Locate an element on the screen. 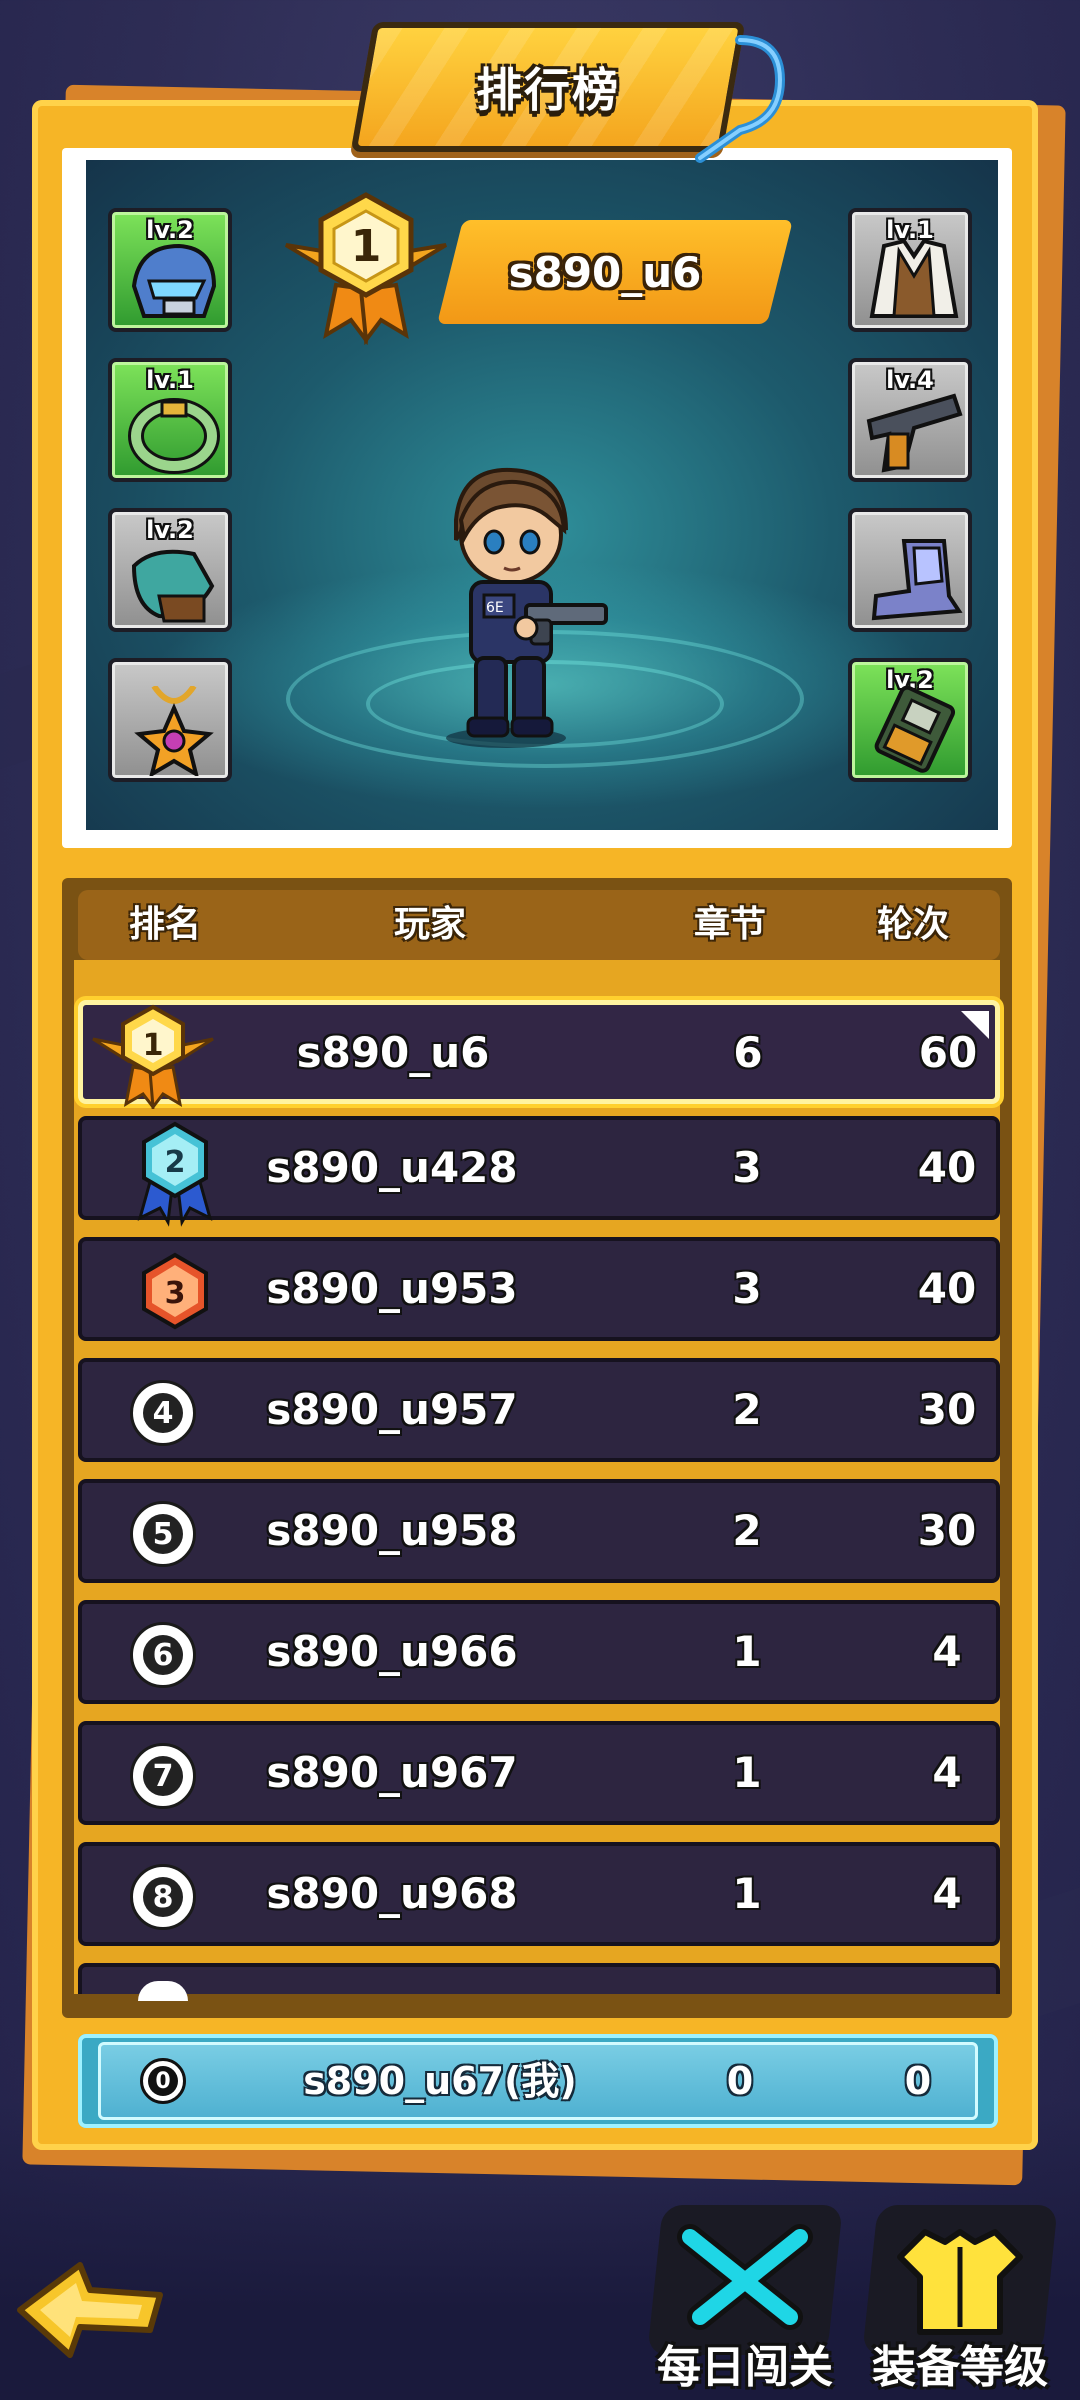 The width and height of the screenshot is (1080, 2400). equip-slot-ring: lv.1 is located at coordinates (170, 420).